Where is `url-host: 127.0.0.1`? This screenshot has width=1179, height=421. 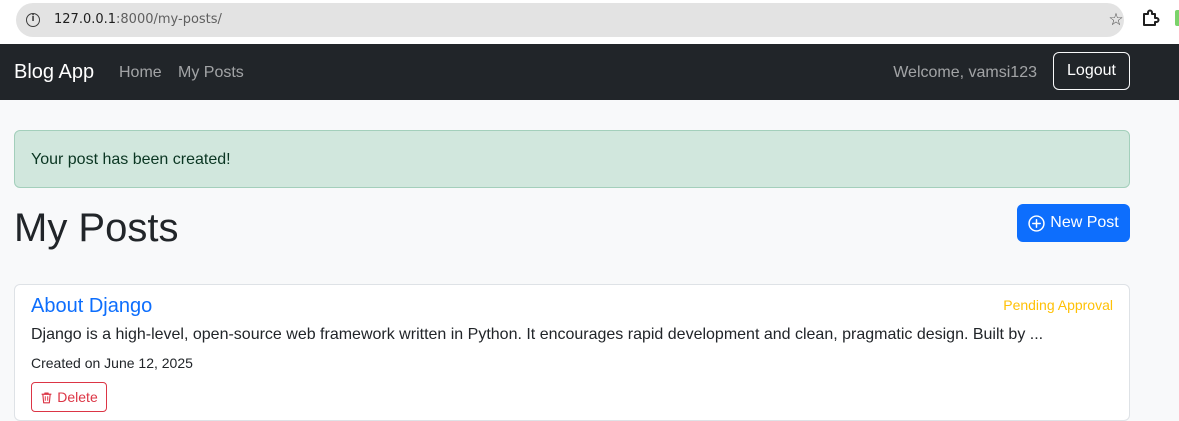 url-host: 127.0.0.1 is located at coordinates (85, 19).